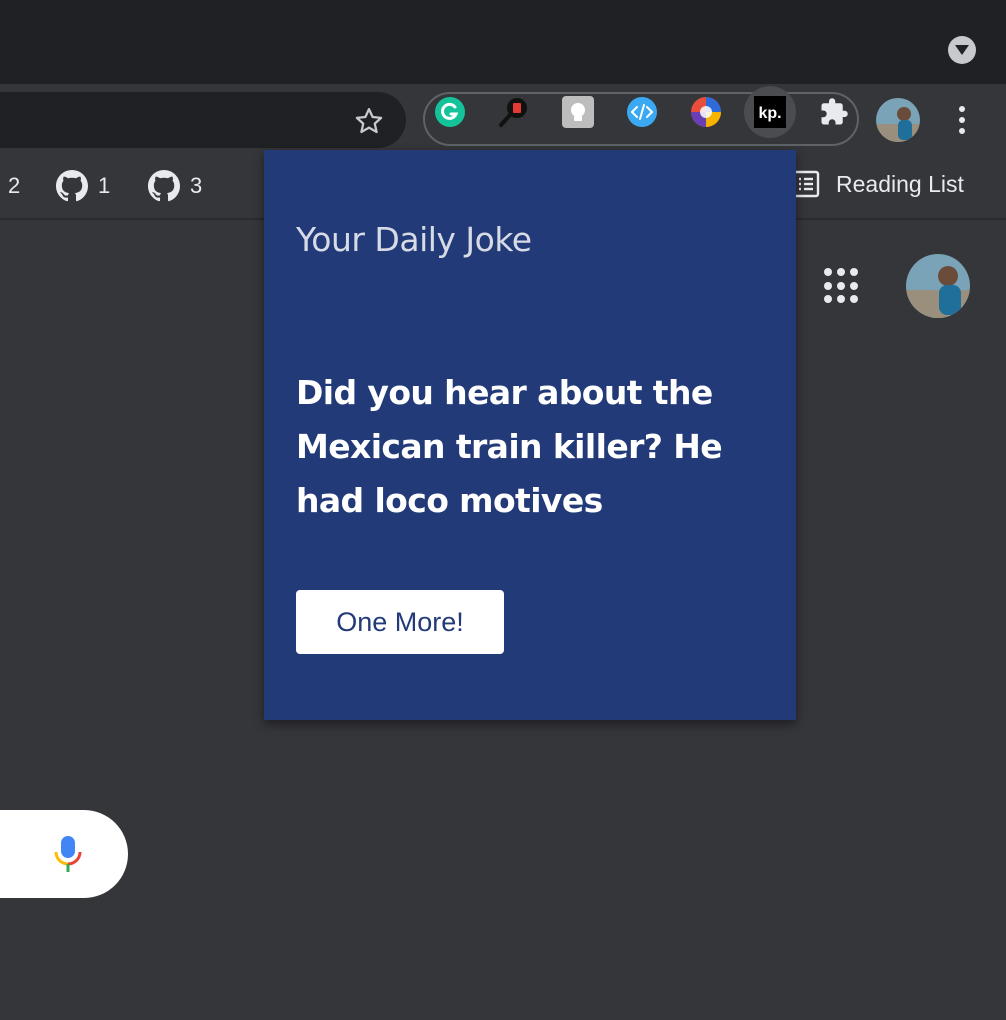  Describe the element at coordinates (414, 239) in the screenshot. I see `popup-title: Your Daily Joke` at that location.